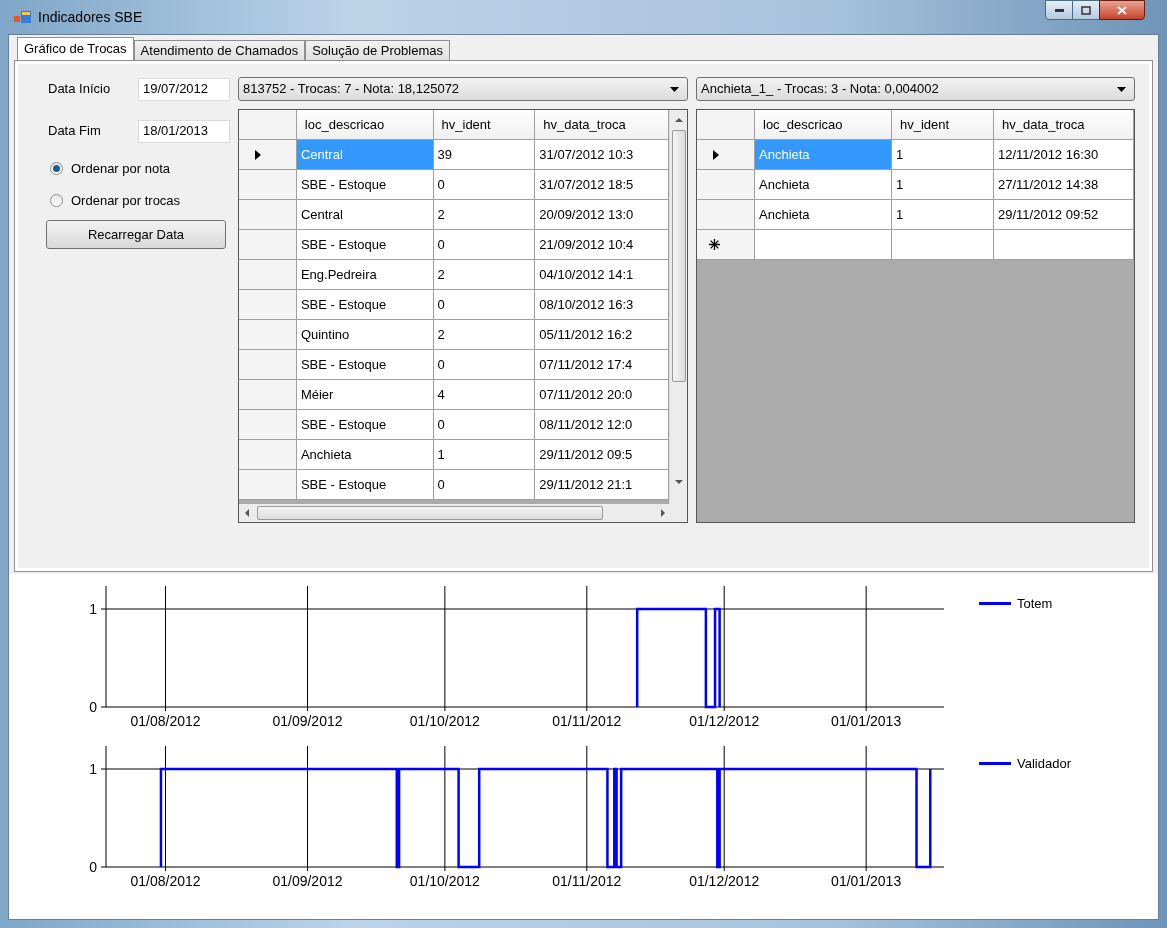  I want to click on tab: Gráfico de Trocas, so click(75, 48).